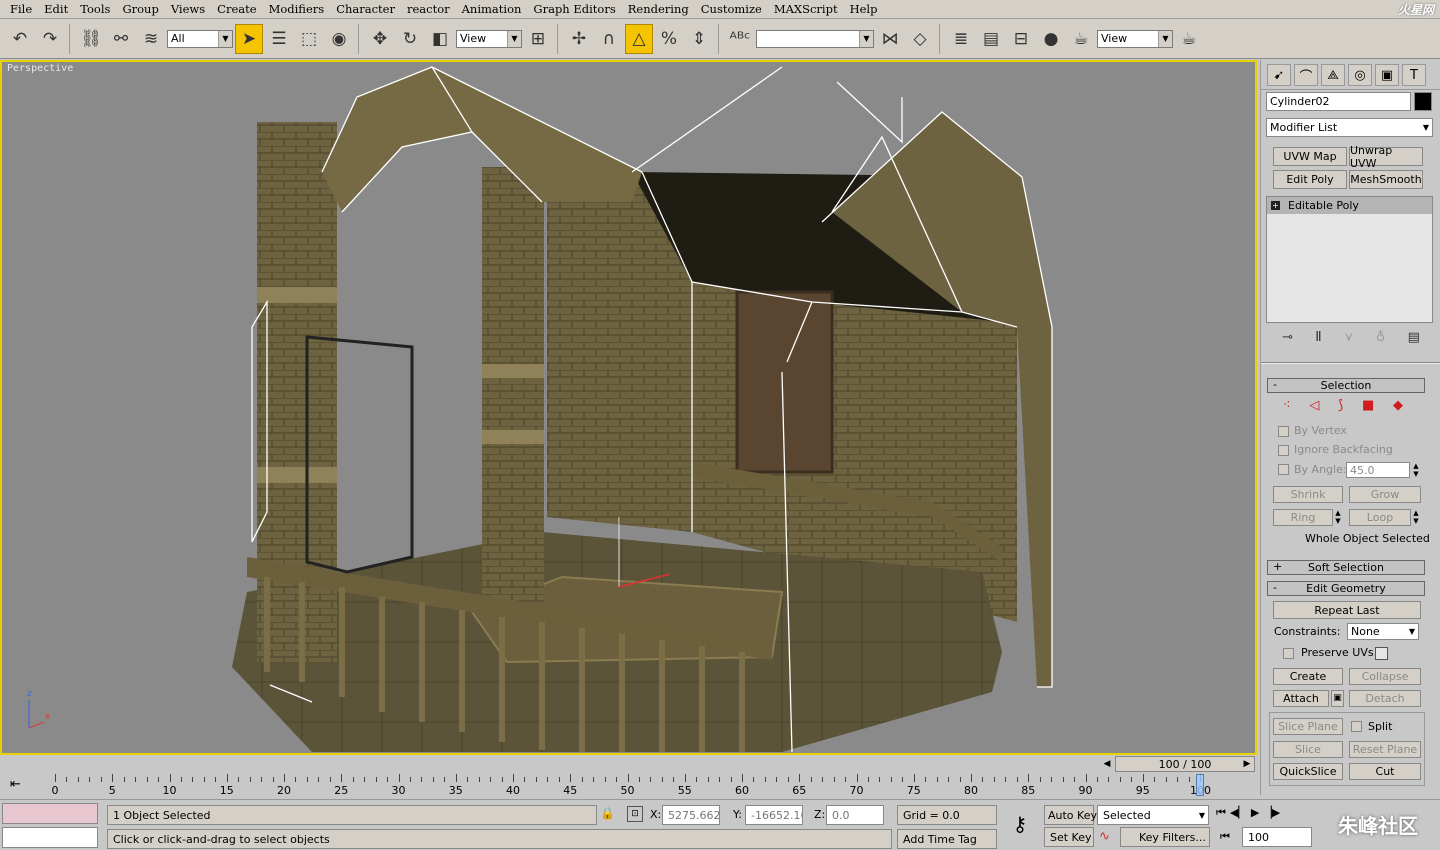 Image resolution: width=1440 pixels, height=850 pixels. I want to click on split-checkbox, so click(1356, 726).